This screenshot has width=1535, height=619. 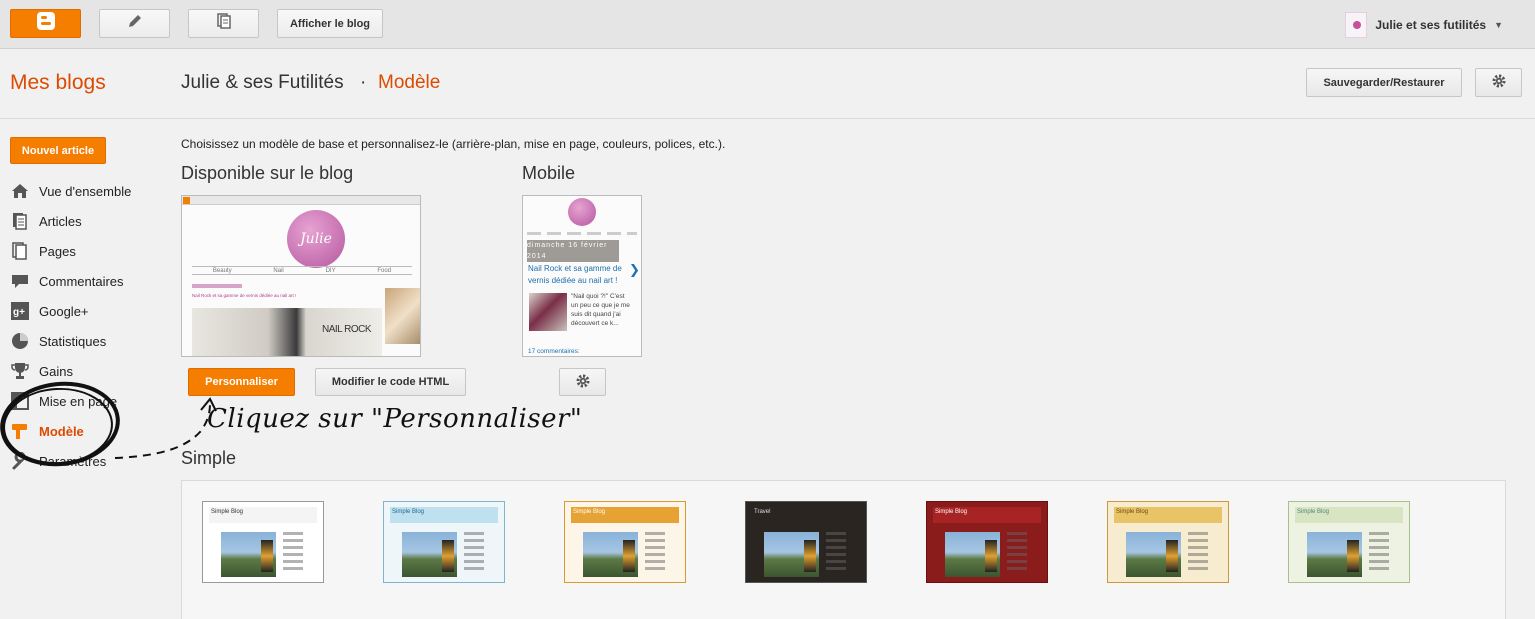 I want to click on sidebar-item-template: Modèle, so click(x=70, y=431).